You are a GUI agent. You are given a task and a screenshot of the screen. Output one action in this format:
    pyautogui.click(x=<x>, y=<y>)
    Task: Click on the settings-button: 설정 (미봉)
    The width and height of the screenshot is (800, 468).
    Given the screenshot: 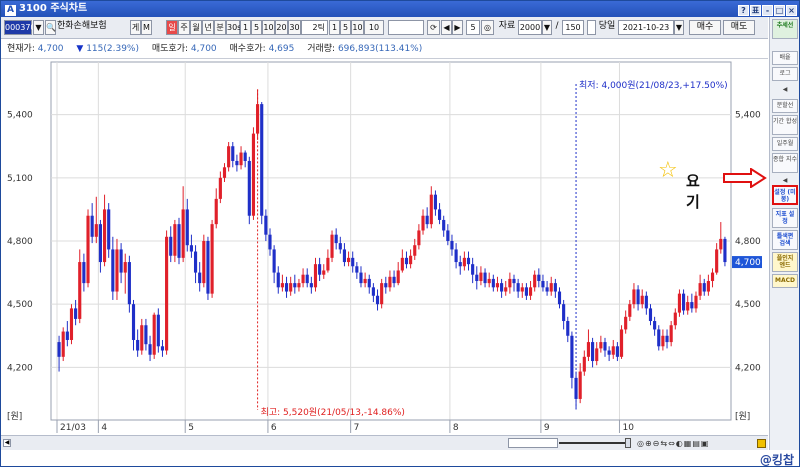 What is the action you would take?
    pyautogui.click(x=785, y=195)
    